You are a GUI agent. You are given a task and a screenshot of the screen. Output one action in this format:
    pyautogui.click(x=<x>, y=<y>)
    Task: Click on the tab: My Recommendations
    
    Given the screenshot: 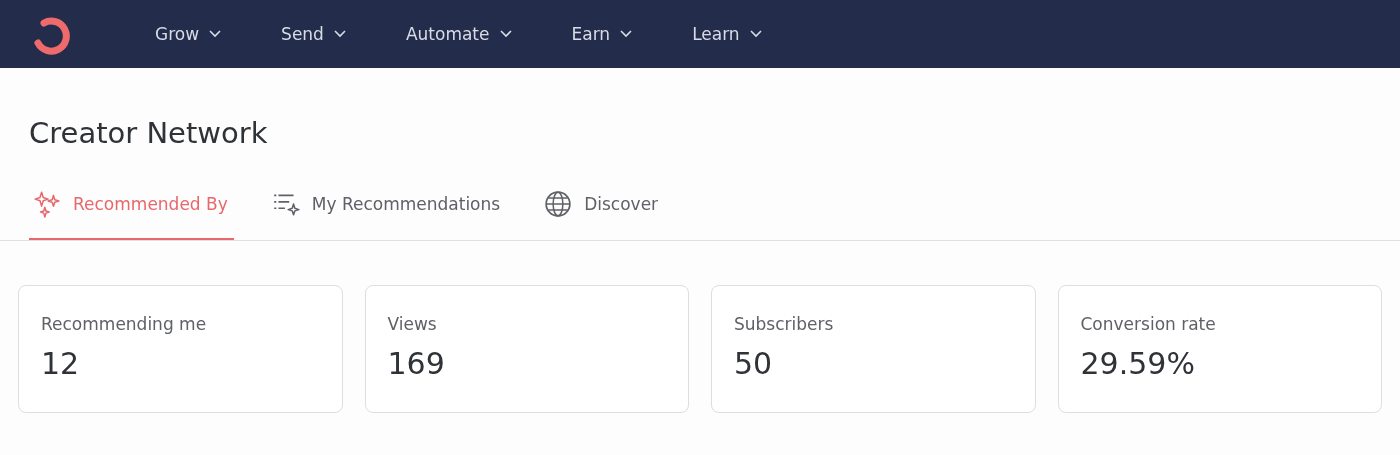 What is the action you would take?
    pyautogui.click(x=387, y=213)
    